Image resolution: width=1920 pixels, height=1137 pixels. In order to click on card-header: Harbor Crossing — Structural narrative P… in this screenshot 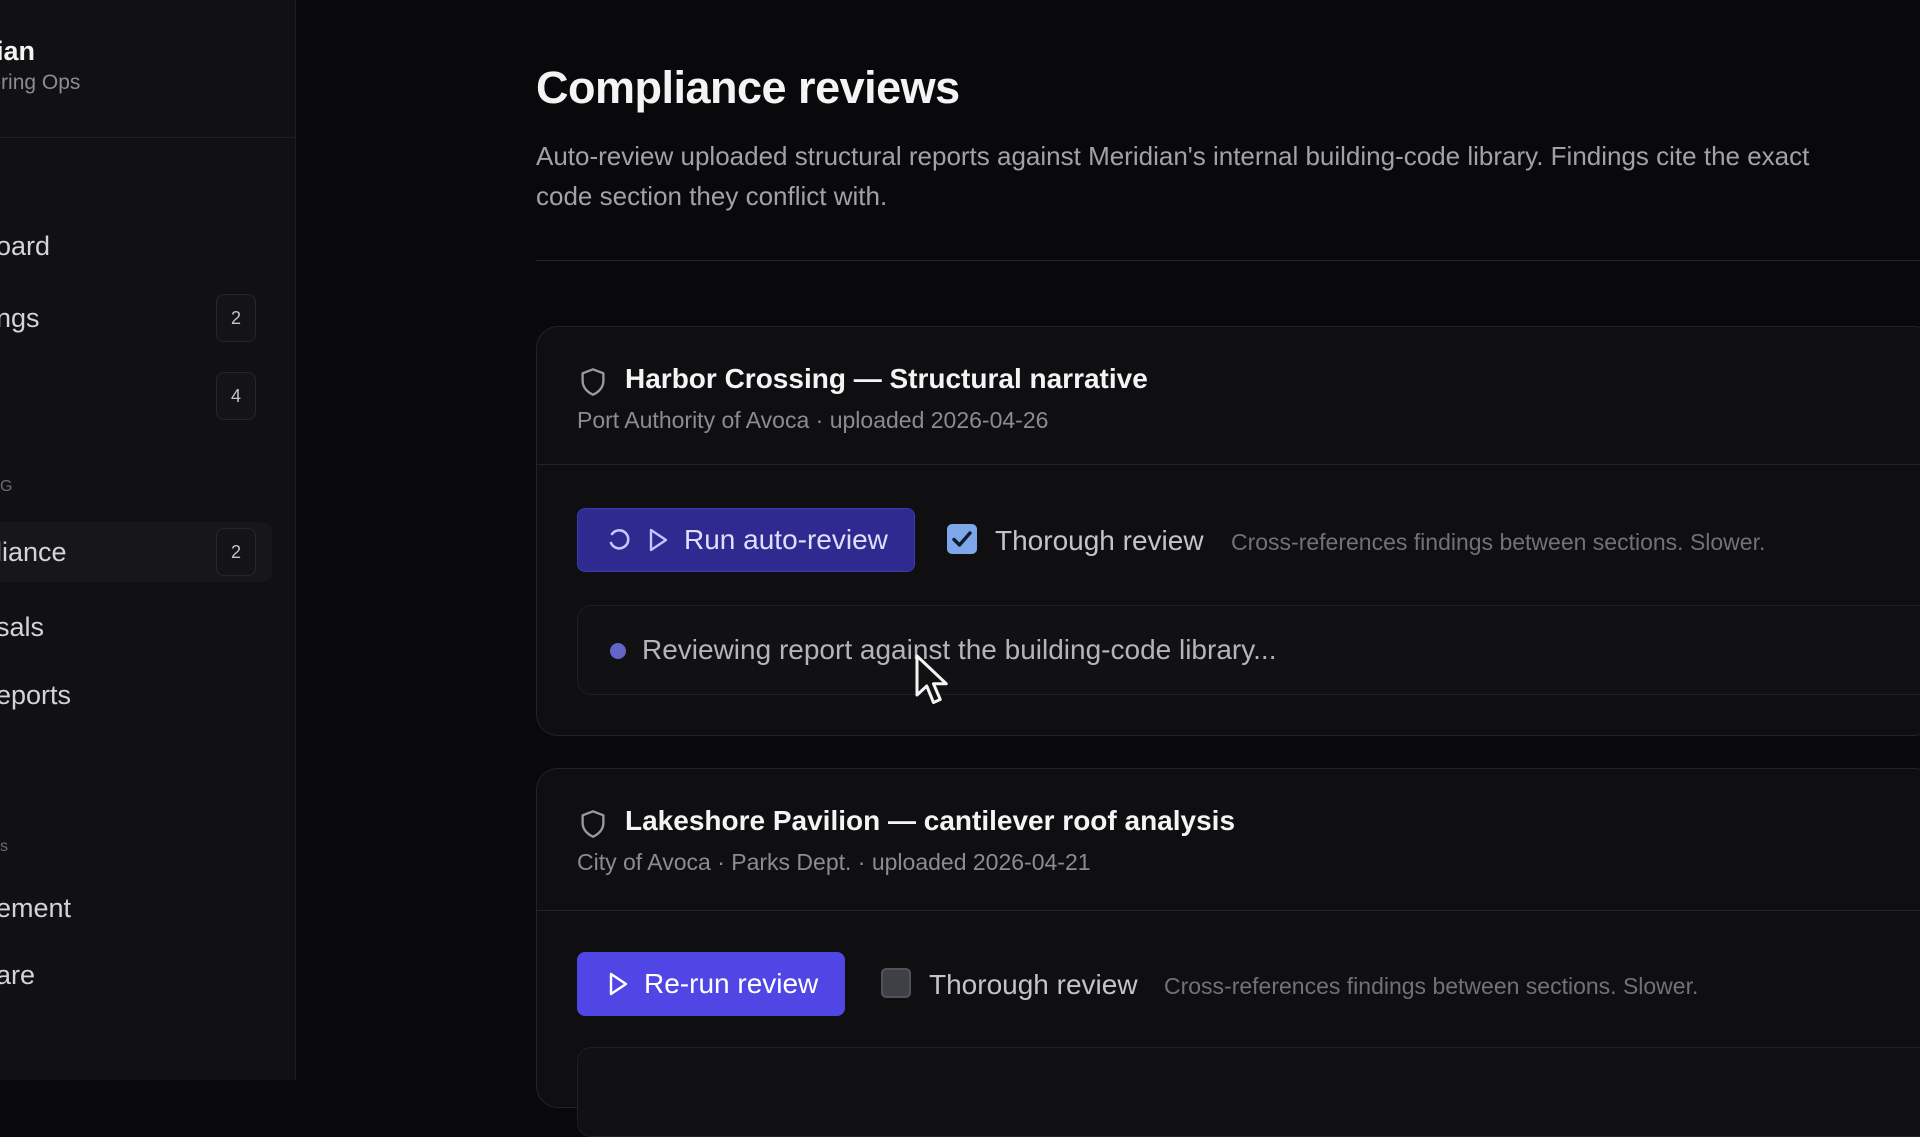, I will do `click(1228, 396)`.